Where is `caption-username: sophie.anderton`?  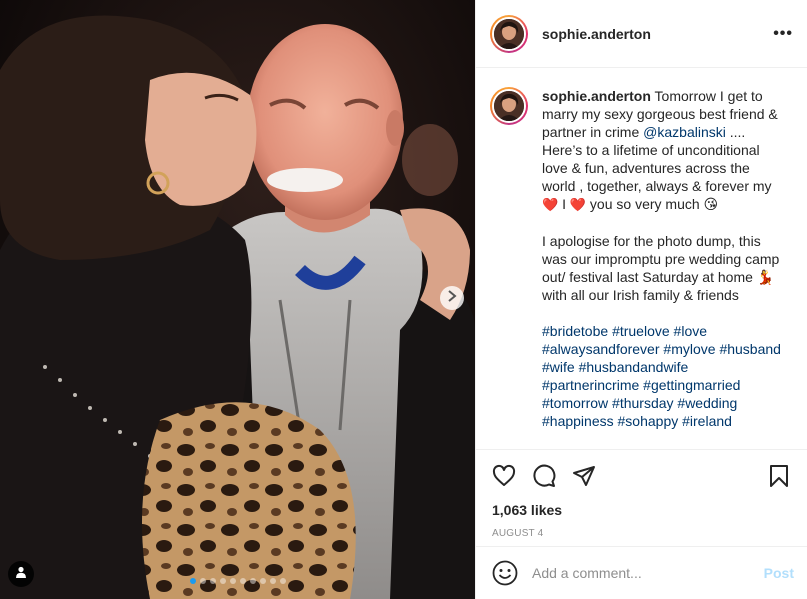
caption-username: sophie.anderton is located at coordinates (596, 96).